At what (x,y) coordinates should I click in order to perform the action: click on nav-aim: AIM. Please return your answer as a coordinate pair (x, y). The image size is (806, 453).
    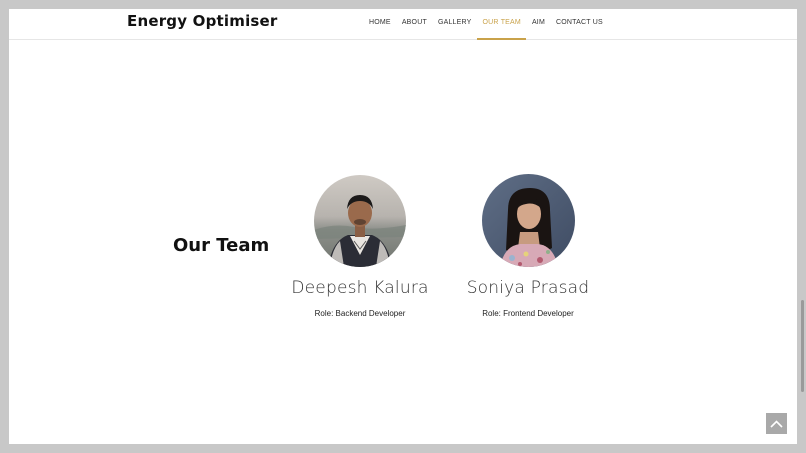
    Looking at the image, I should click on (538, 24).